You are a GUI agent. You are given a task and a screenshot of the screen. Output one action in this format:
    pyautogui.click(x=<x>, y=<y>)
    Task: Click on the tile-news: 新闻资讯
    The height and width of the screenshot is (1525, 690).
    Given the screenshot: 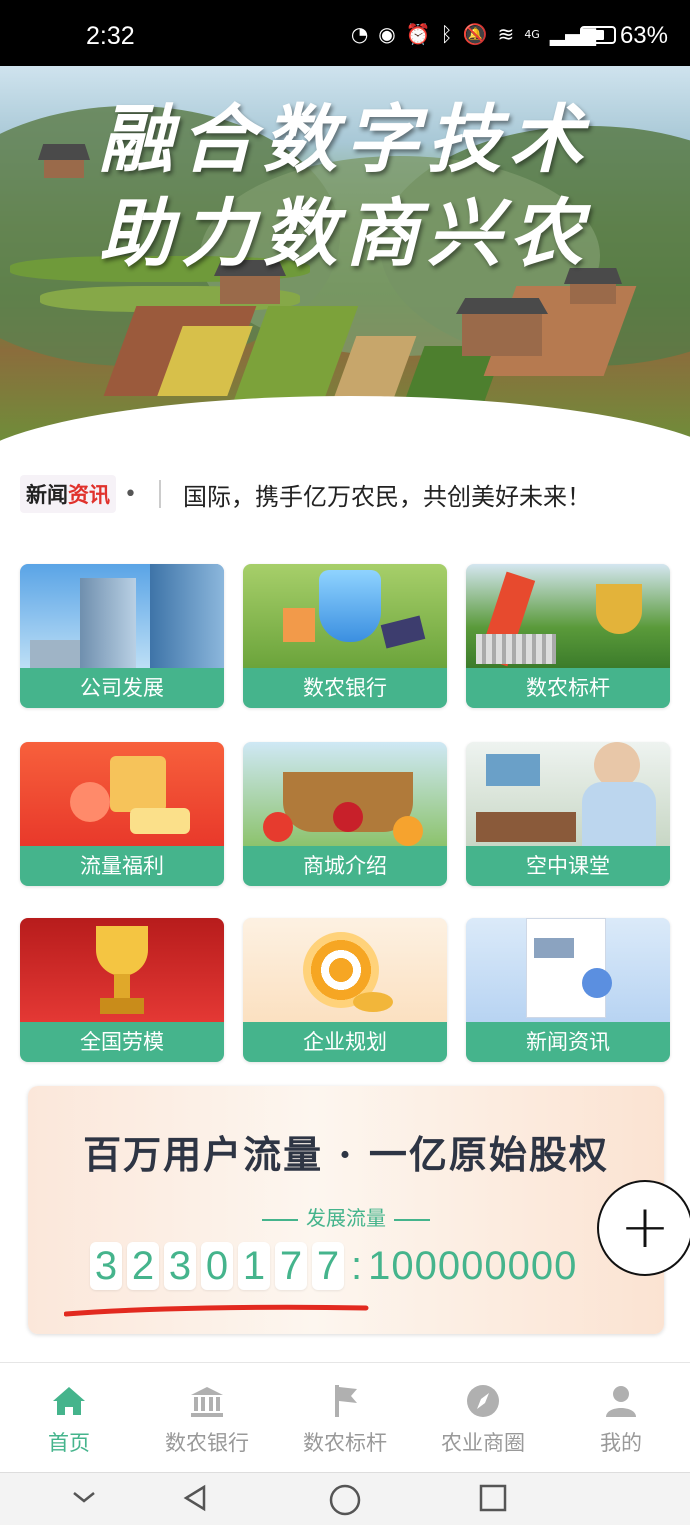 What is the action you would take?
    pyautogui.click(x=568, y=990)
    